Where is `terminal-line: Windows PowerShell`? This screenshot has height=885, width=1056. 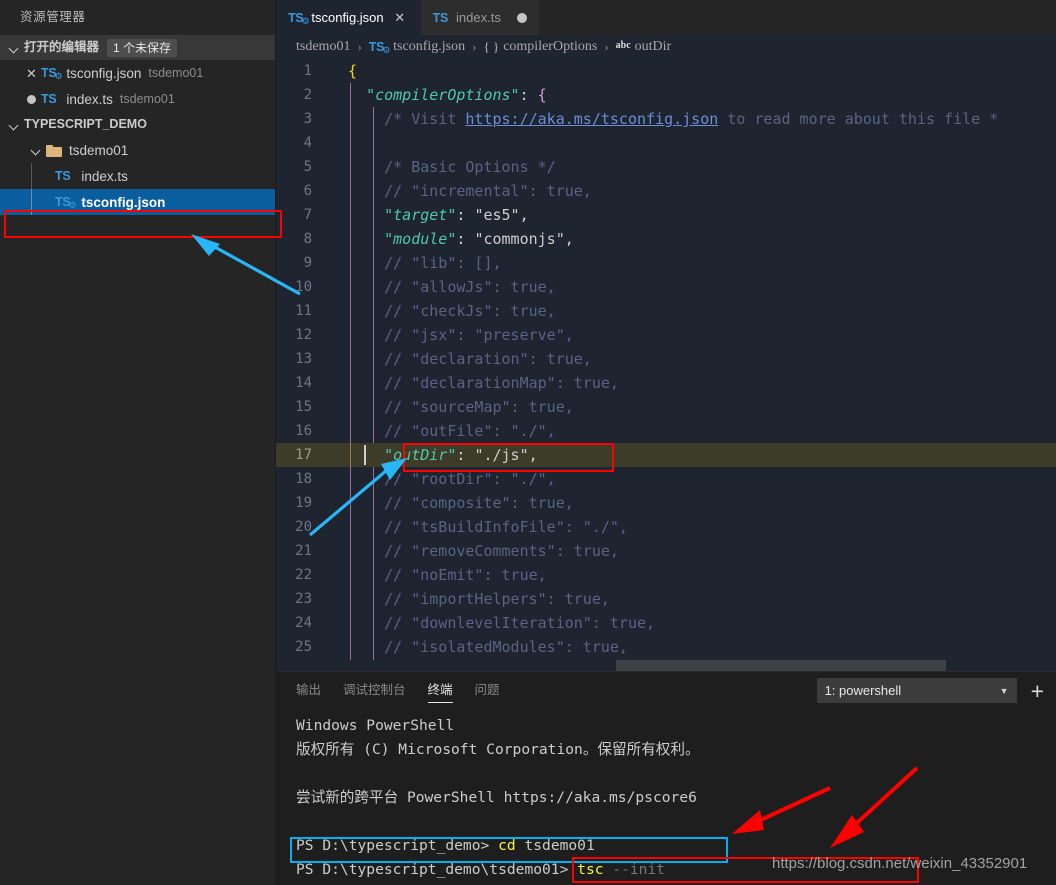
terminal-line: Windows PowerShell is located at coordinates (375, 725).